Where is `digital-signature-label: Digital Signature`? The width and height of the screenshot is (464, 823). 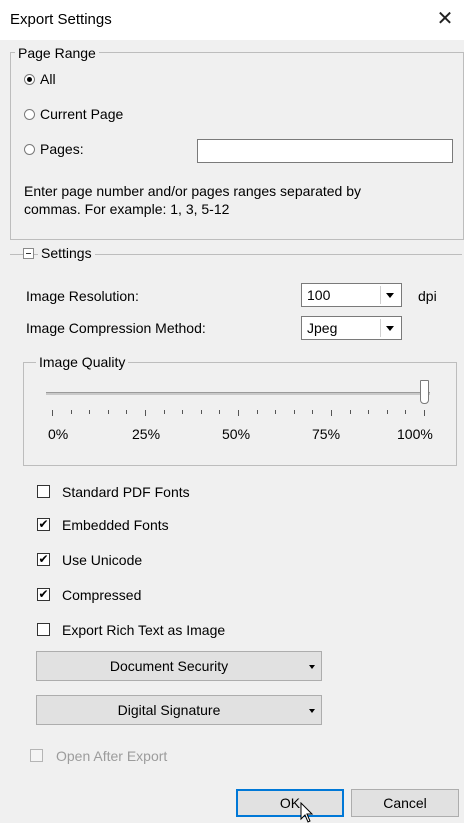 digital-signature-label: Digital Signature is located at coordinates (169, 710).